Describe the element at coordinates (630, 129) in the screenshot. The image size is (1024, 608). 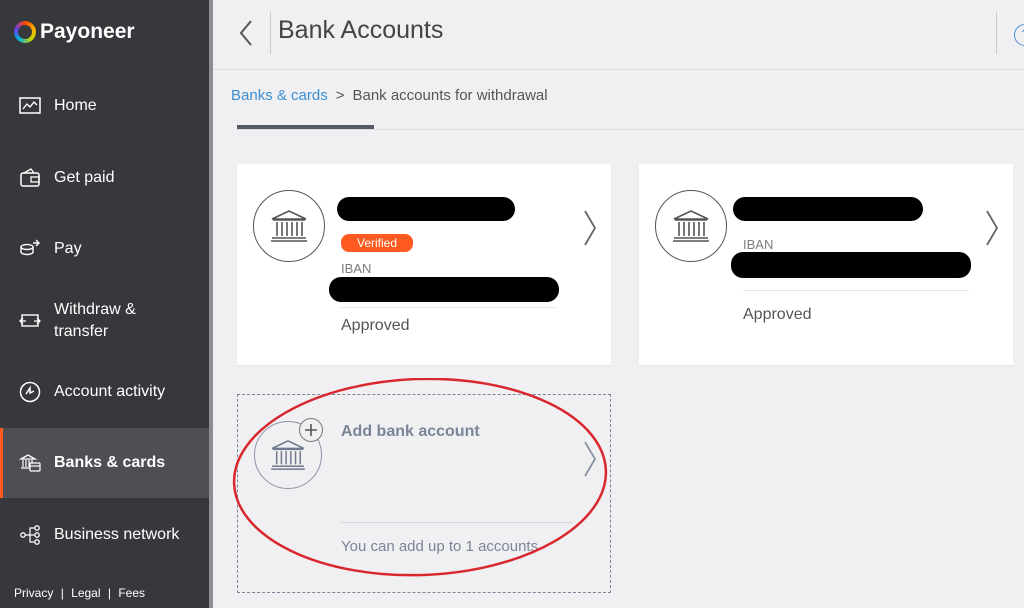
I see `tab-rule` at that location.